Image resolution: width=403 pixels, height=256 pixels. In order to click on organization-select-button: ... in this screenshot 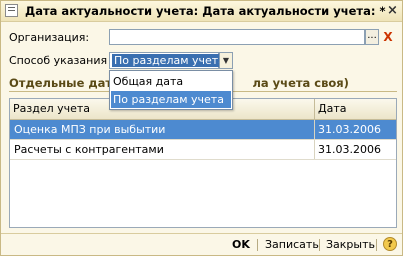, I will do `click(372, 37)`.